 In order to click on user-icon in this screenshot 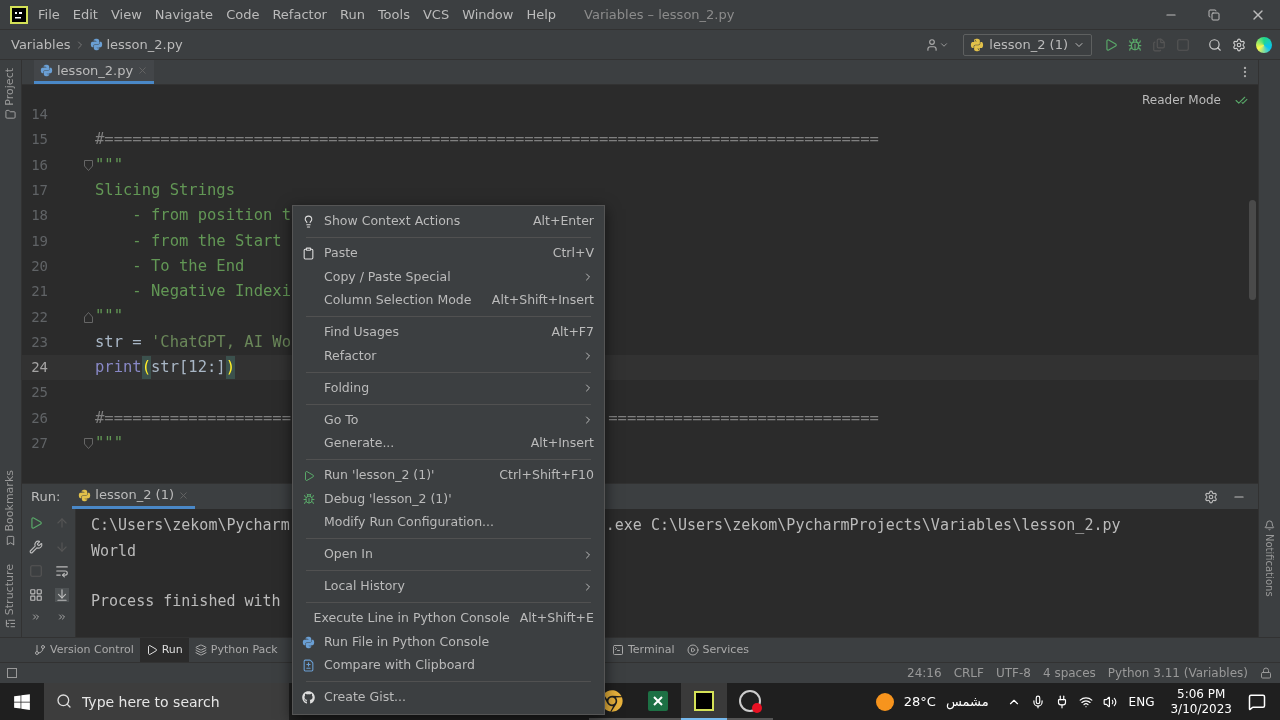, I will do `click(932, 44)`.